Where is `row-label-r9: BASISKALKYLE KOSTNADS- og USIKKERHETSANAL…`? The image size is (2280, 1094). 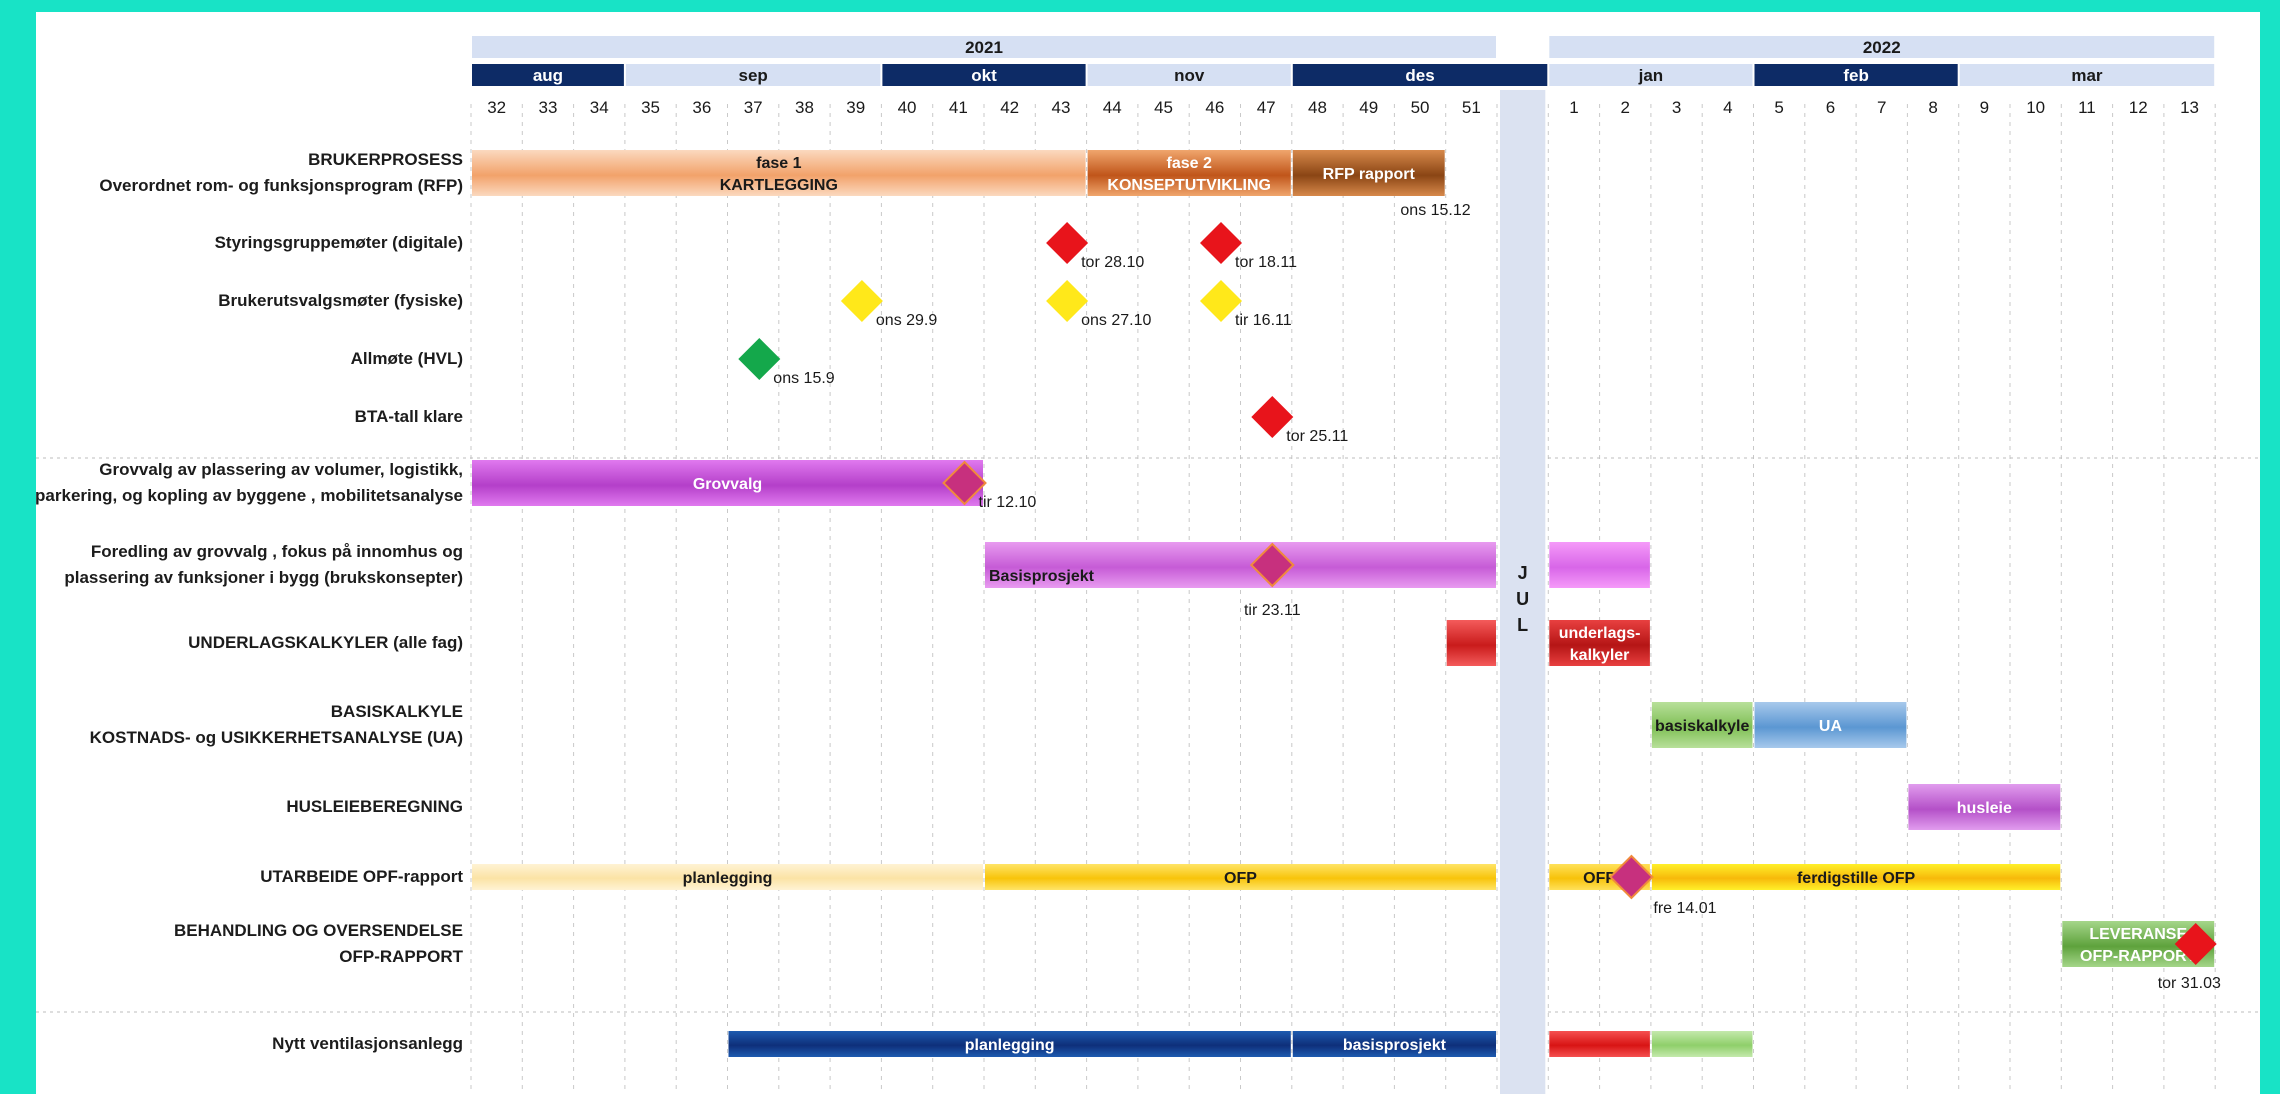 row-label-r9: BASISKALKYLE KOSTNADS- og USIKKERHETSANAL… is located at coordinates (249, 725).